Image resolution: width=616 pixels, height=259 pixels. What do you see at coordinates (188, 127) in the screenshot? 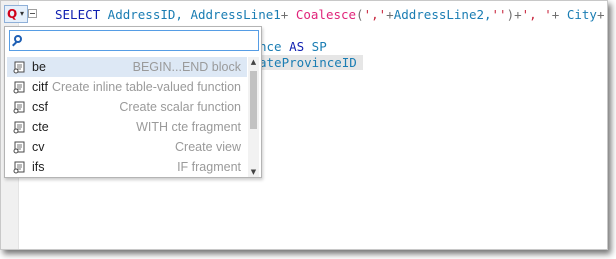
I see `snippet-description: WITH cte fragment` at bounding box center [188, 127].